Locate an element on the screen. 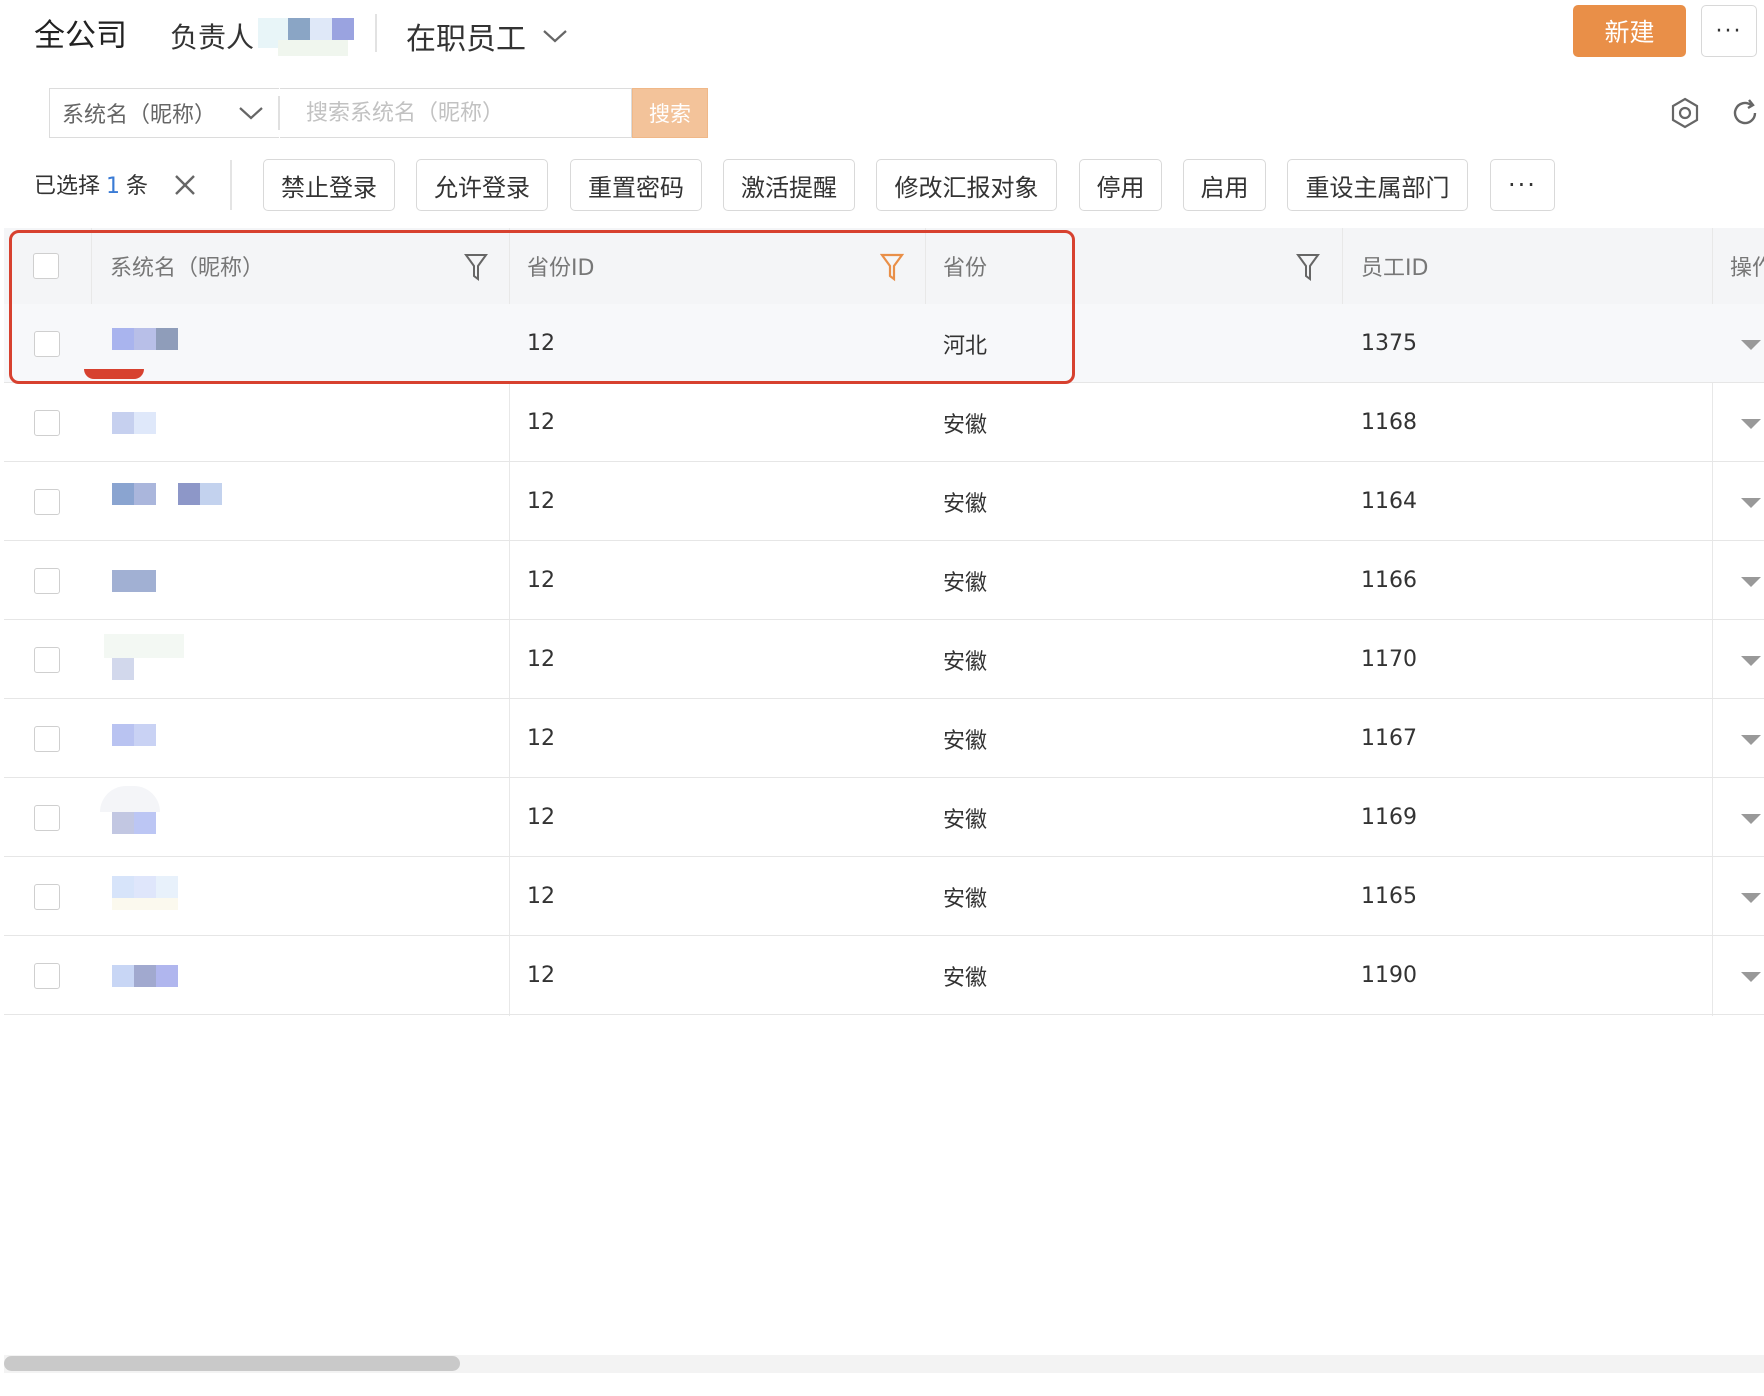 Image resolution: width=1764 pixels, height=1396 pixels. disable-login-button: 禁止登录 is located at coordinates (329, 185).